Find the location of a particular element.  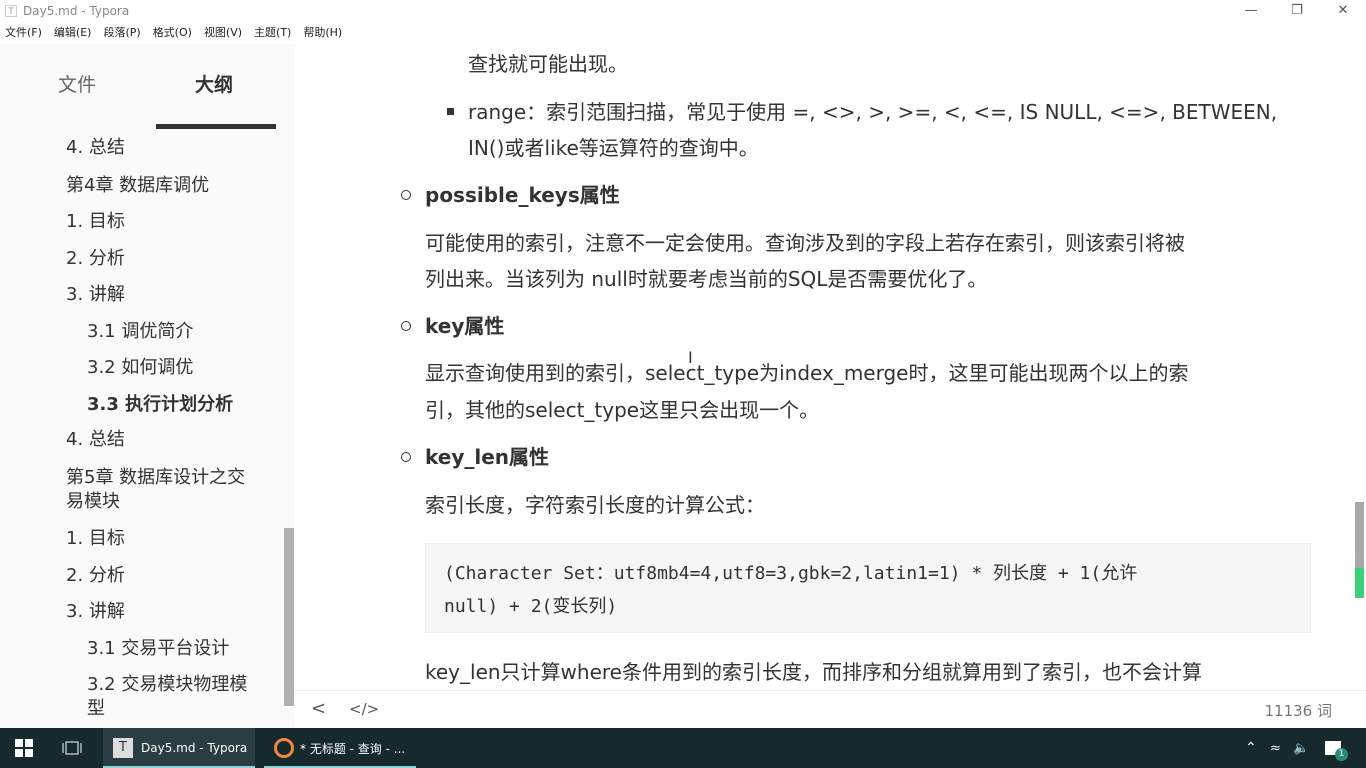

taskbar-app-typora: T Day5.md - Typora is located at coordinates (179, 748).